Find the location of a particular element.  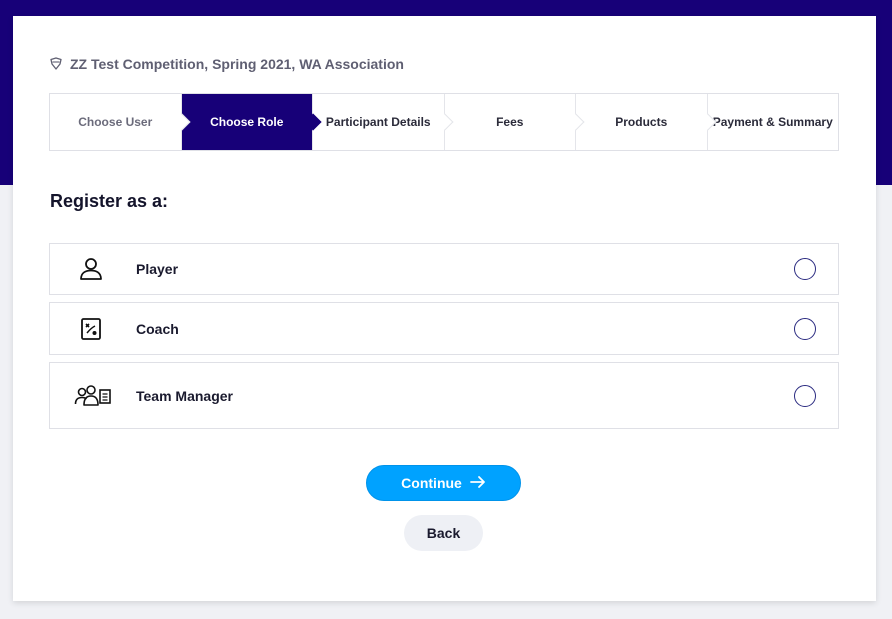

step-choose-role: Choose Role is located at coordinates (251, 122).